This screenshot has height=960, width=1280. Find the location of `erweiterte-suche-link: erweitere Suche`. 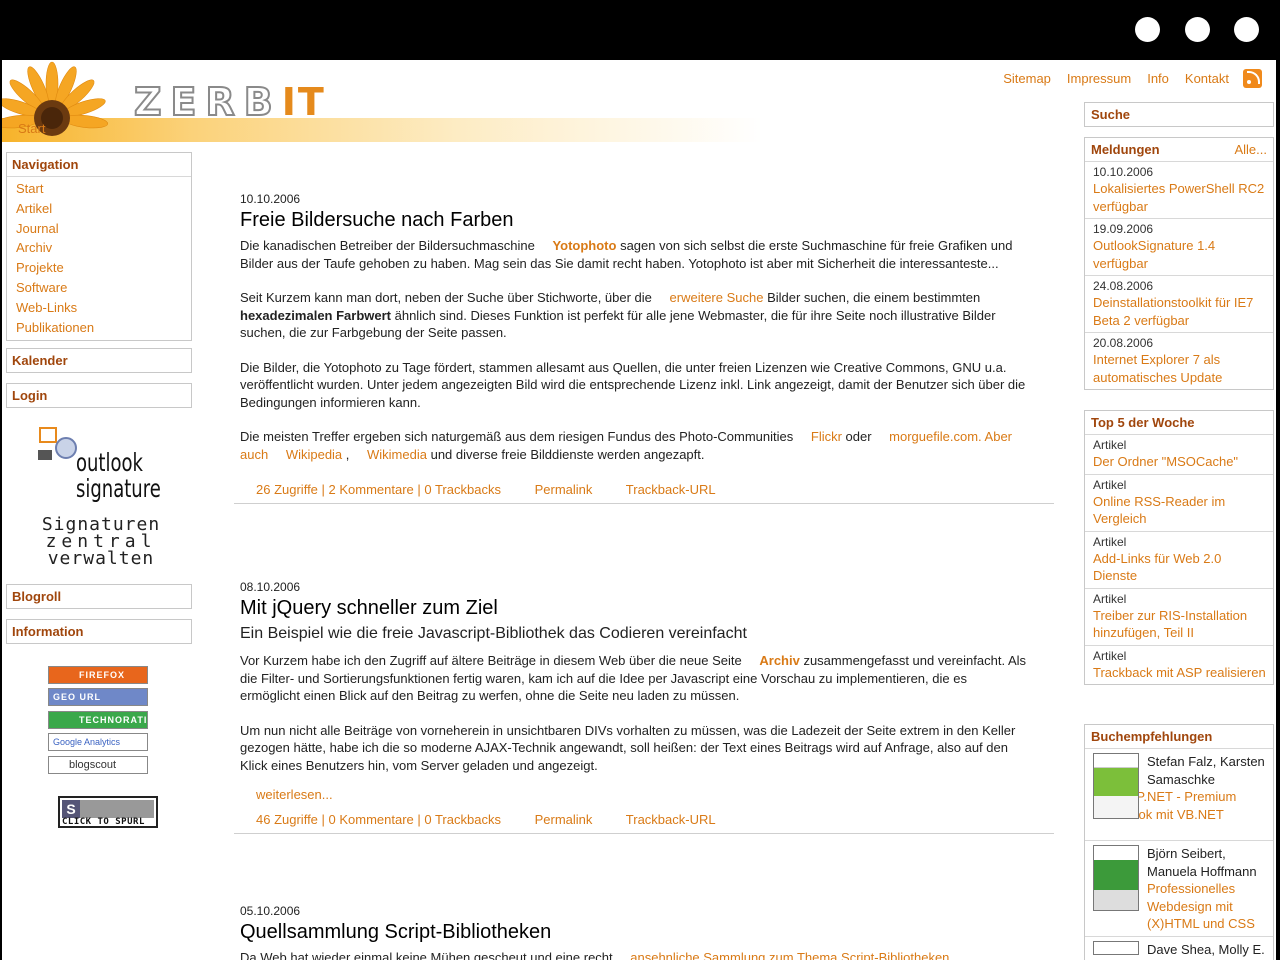

erweiterte-suche-link: erweitere Suche is located at coordinates (717, 297).